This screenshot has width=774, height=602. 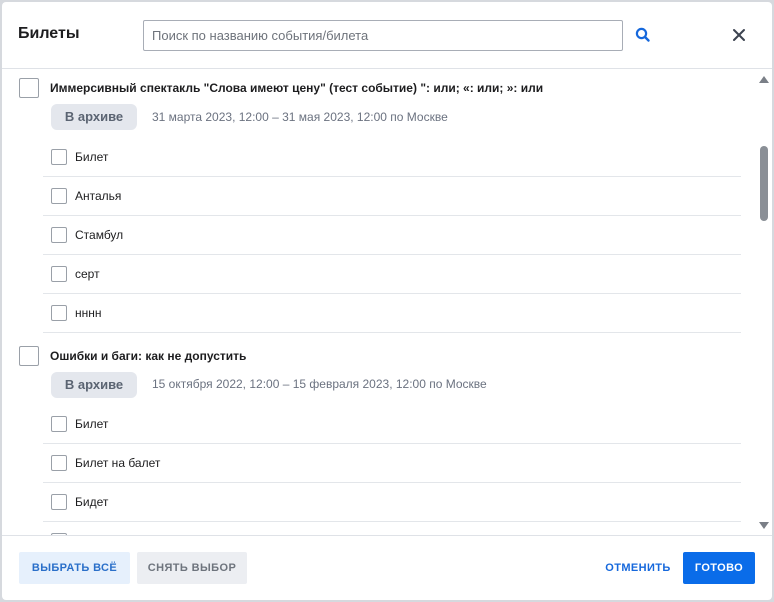 I want to click on deselect-button: СНЯТЬ ВЫБОР, so click(x=192, y=568).